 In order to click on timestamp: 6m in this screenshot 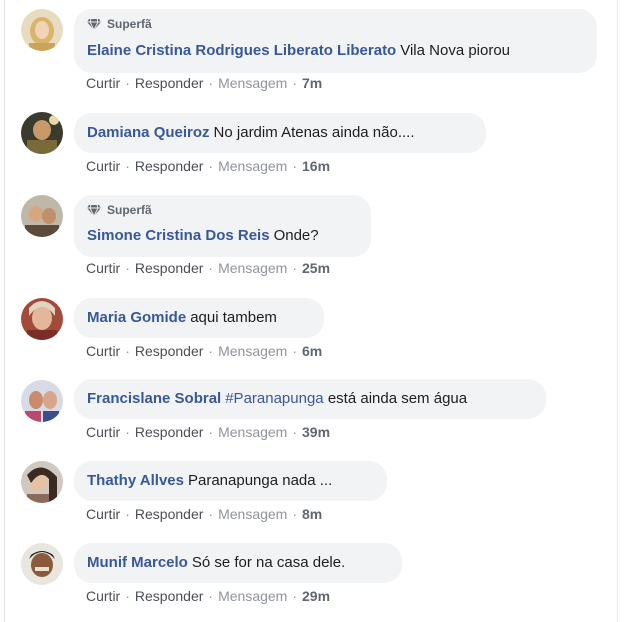, I will do `click(312, 351)`.